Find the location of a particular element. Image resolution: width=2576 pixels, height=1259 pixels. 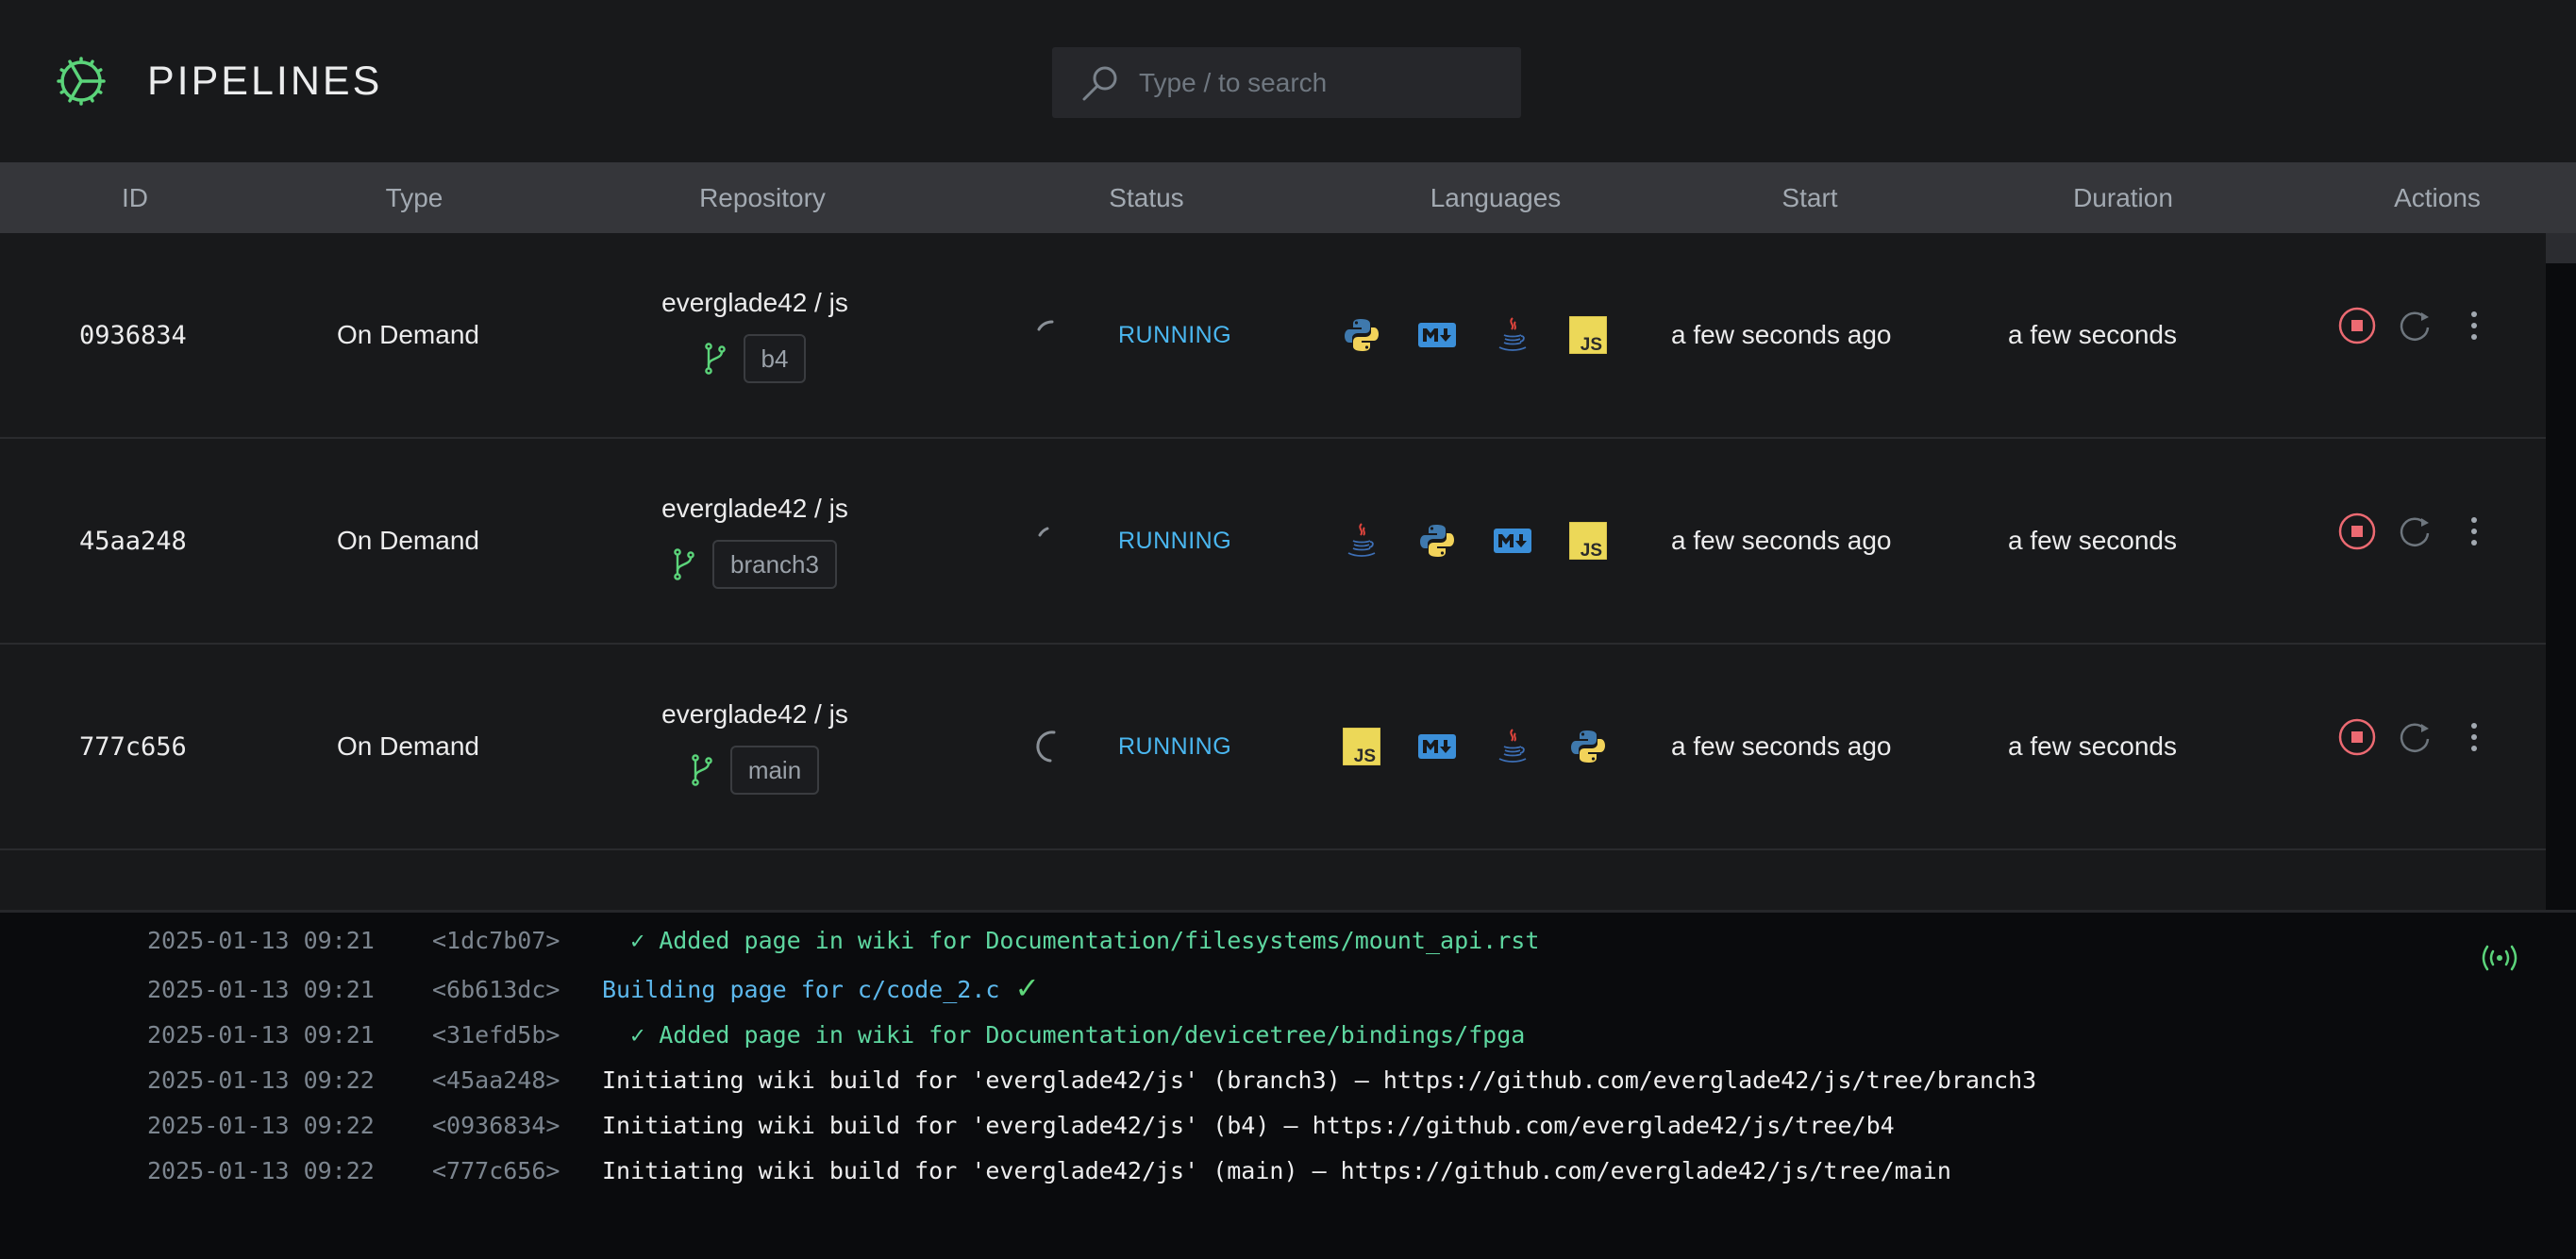

scrollbar-thumb is located at coordinates (2561, 248).